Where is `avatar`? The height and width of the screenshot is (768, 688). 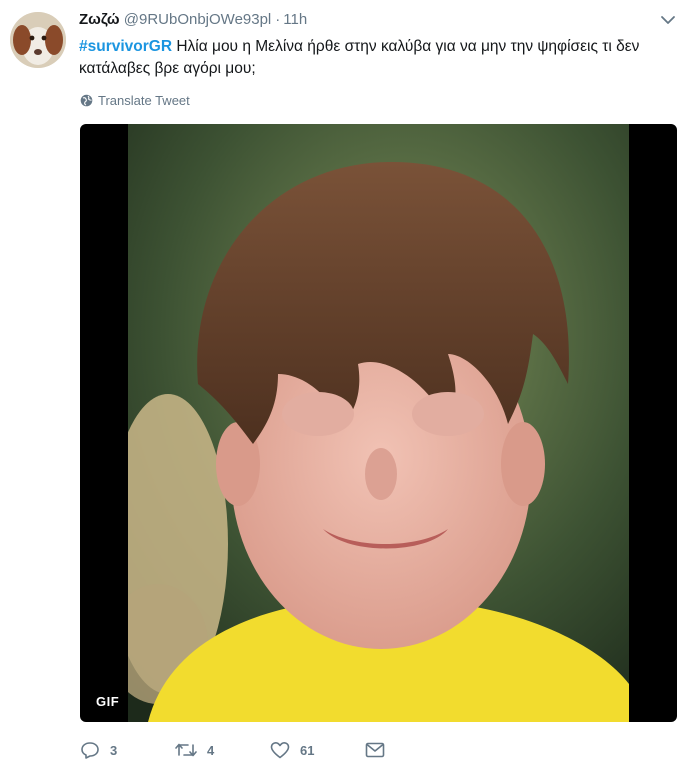
avatar is located at coordinates (38, 40).